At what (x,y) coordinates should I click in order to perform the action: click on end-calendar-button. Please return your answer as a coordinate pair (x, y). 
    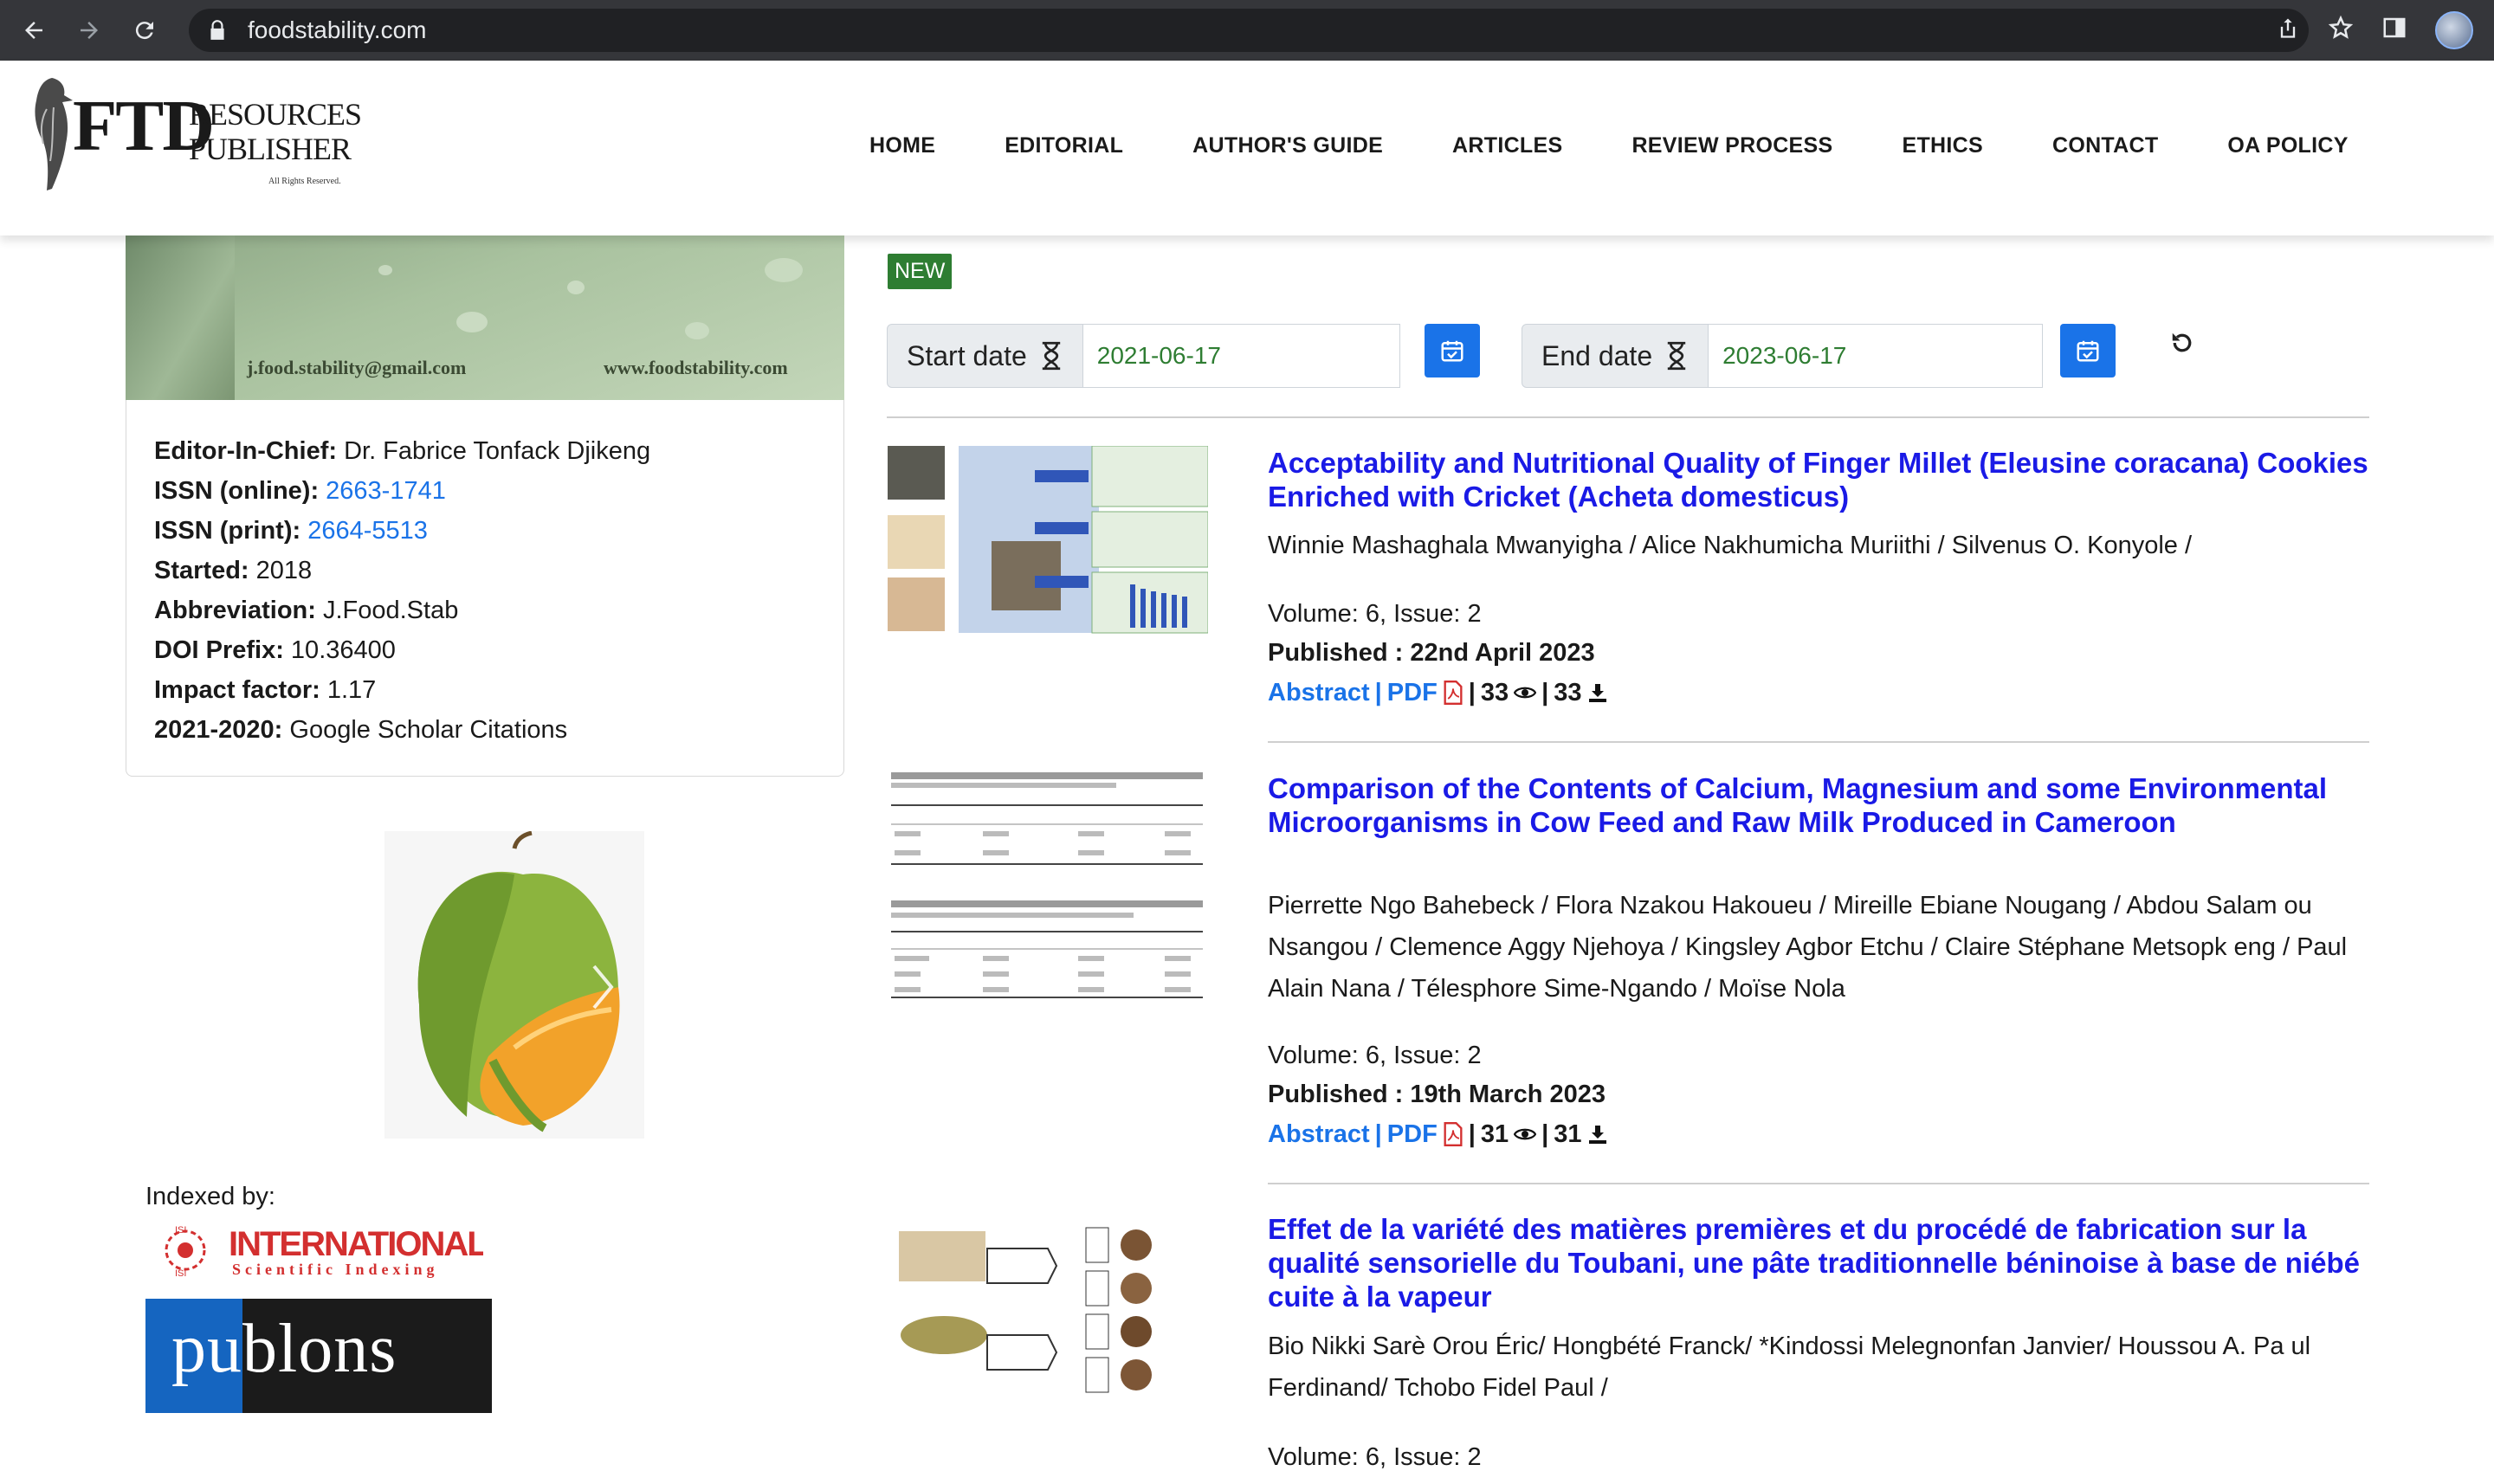
    Looking at the image, I should click on (2088, 350).